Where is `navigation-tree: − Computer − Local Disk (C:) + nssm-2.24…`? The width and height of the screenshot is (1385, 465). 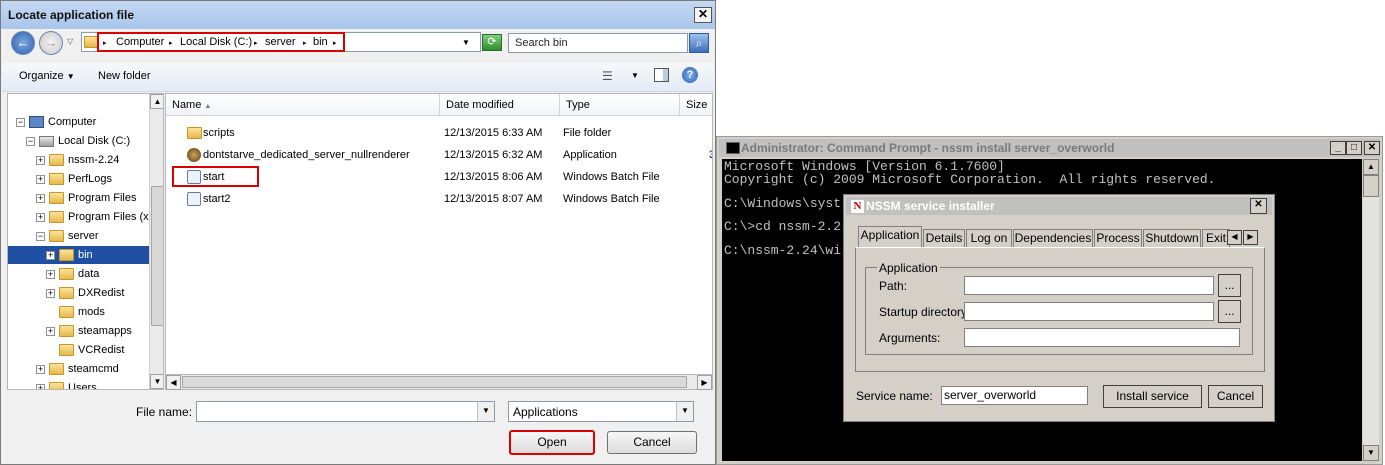
navigation-tree: − Computer − Local Disk (C:) + nssm-2.24… is located at coordinates (85, 241).